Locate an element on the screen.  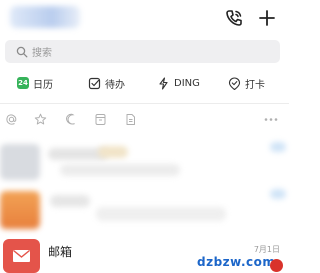
mail-title: 邮箱 is located at coordinates (60, 252).